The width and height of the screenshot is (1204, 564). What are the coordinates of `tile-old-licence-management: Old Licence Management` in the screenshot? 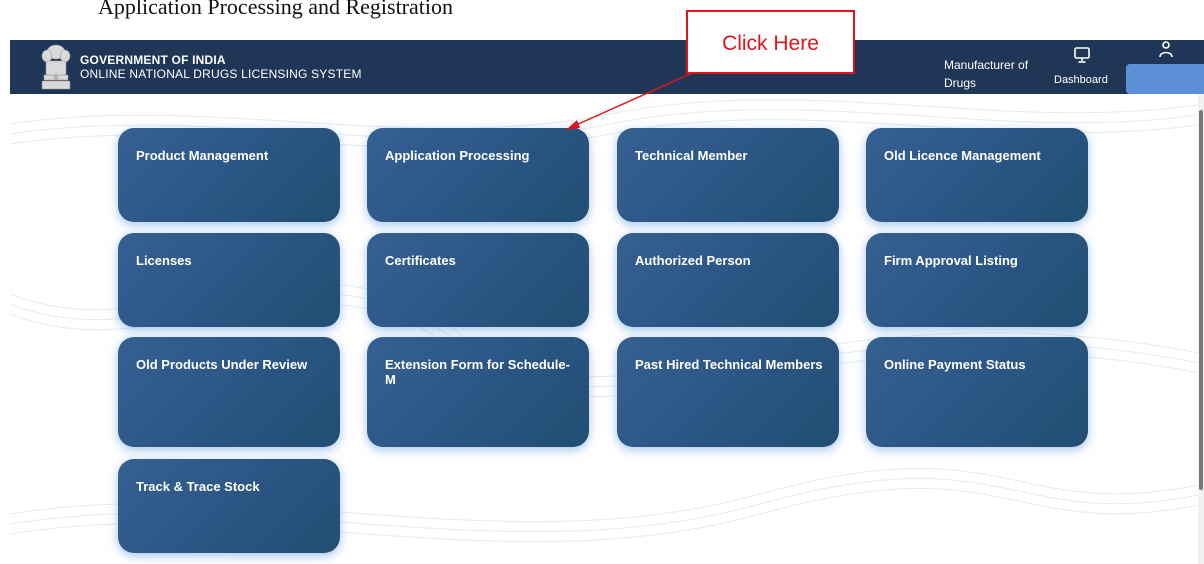 It's located at (977, 175).